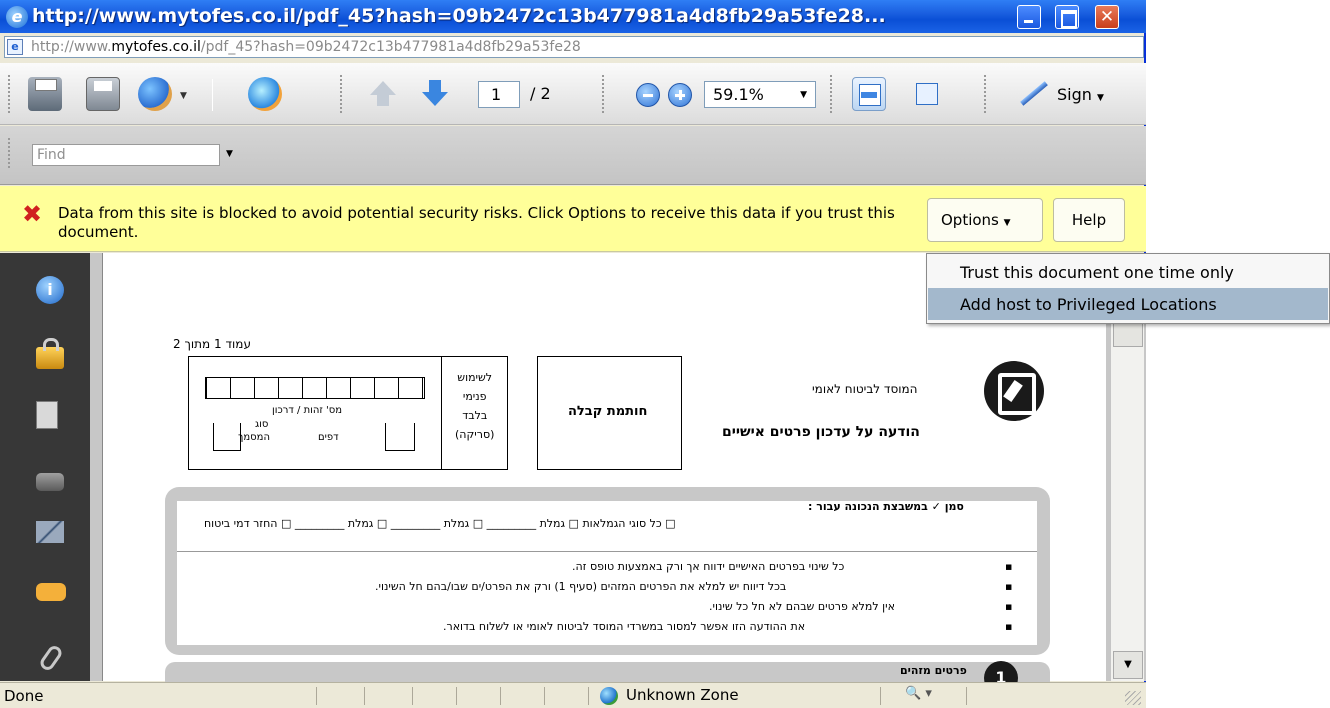 The image size is (1330, 708). I want to click on institute-name: המוסד לביטוח לאומי, so click(865, 389).